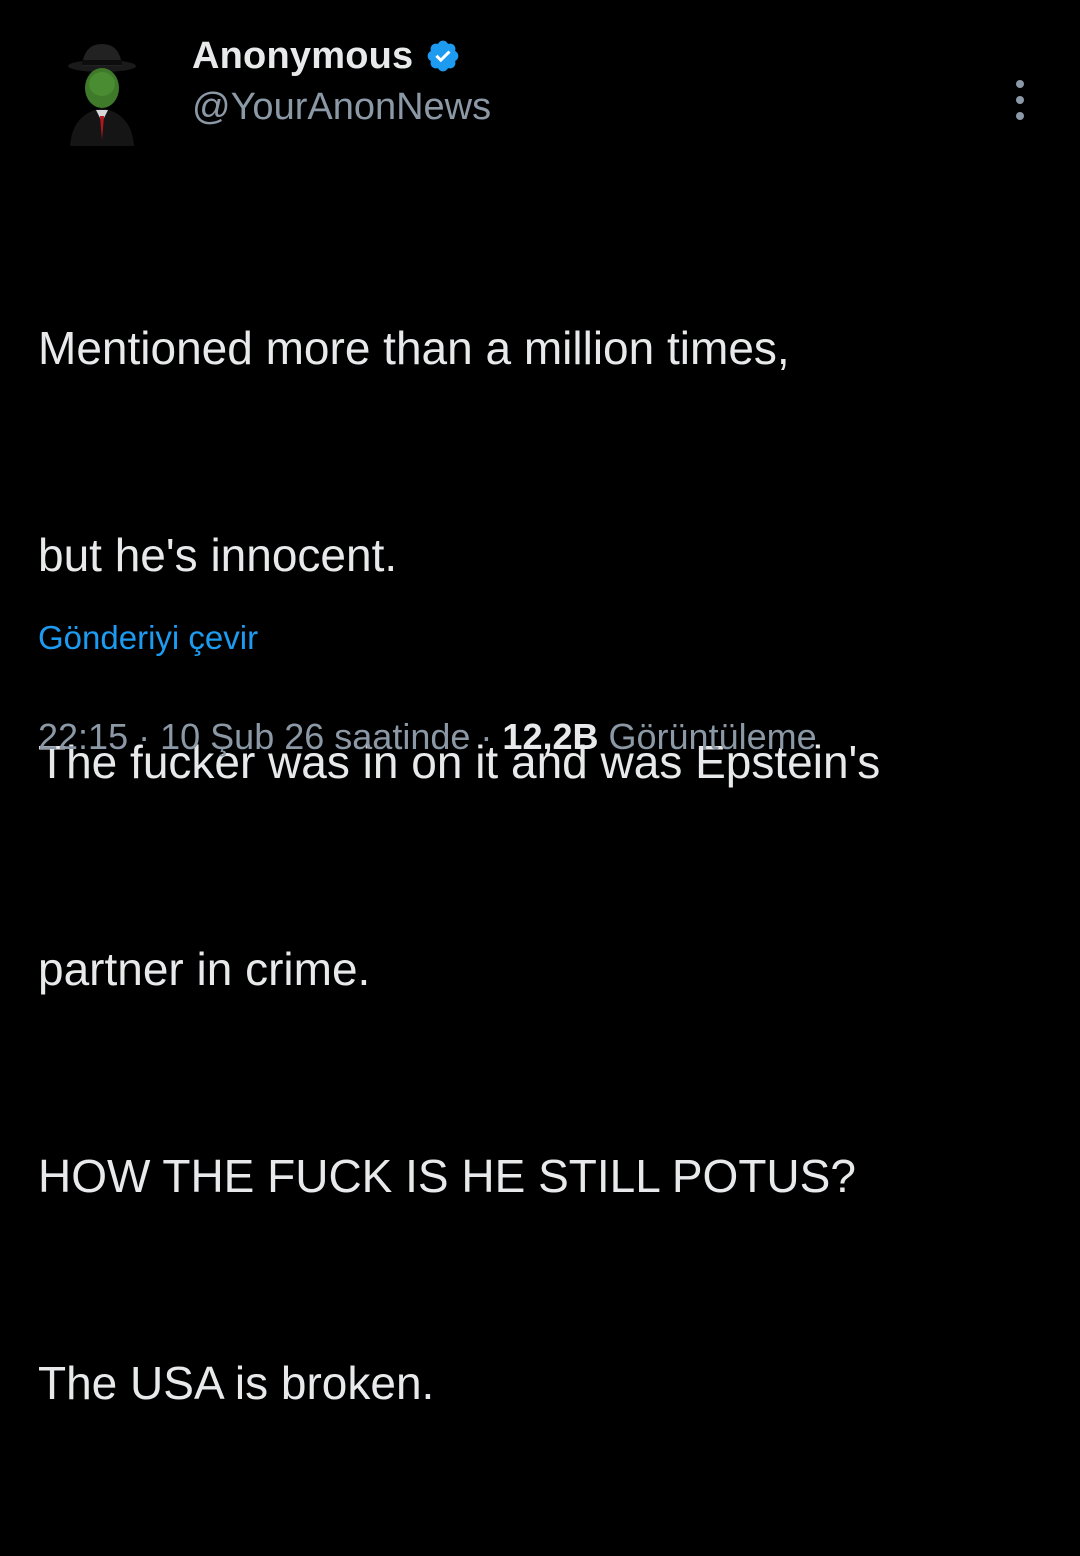  Describe the element at coordinates (713, 736) in the screenshot. I see `views-label: Görüntüleme` at that location.